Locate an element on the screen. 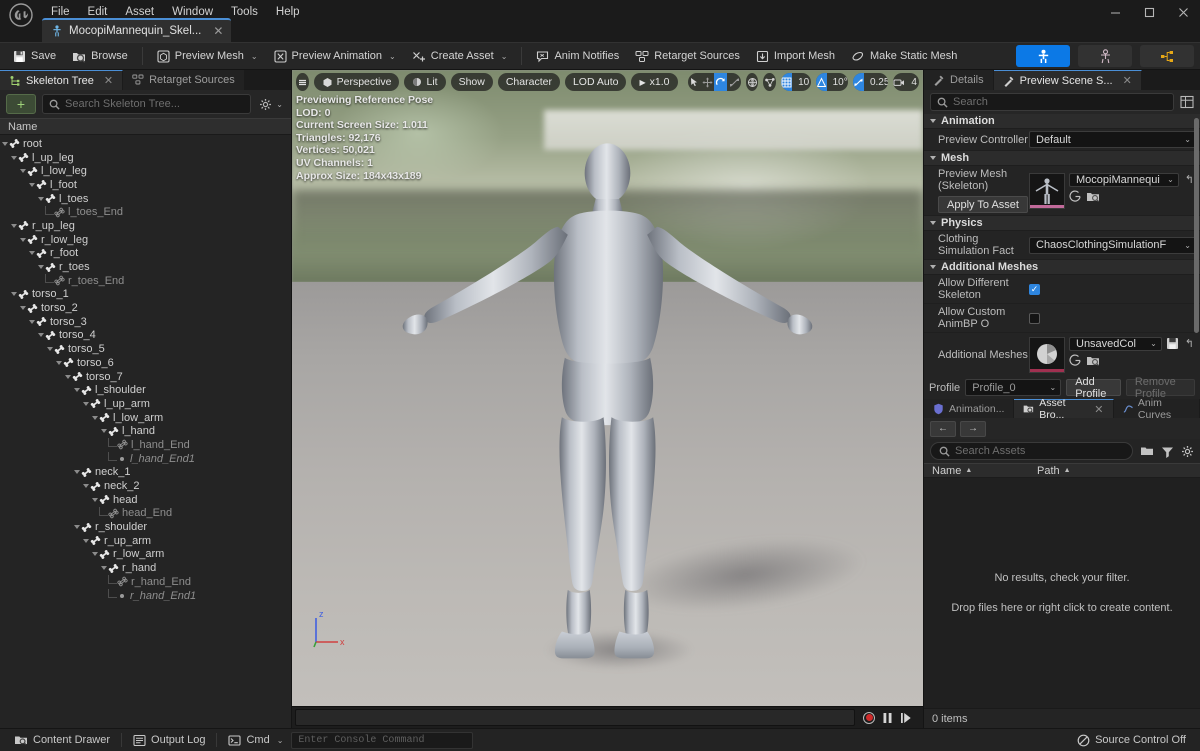 This screenshot has width=1200, height=751. import-mesh-button: Import Mesh is located at coordinates (795, 56).